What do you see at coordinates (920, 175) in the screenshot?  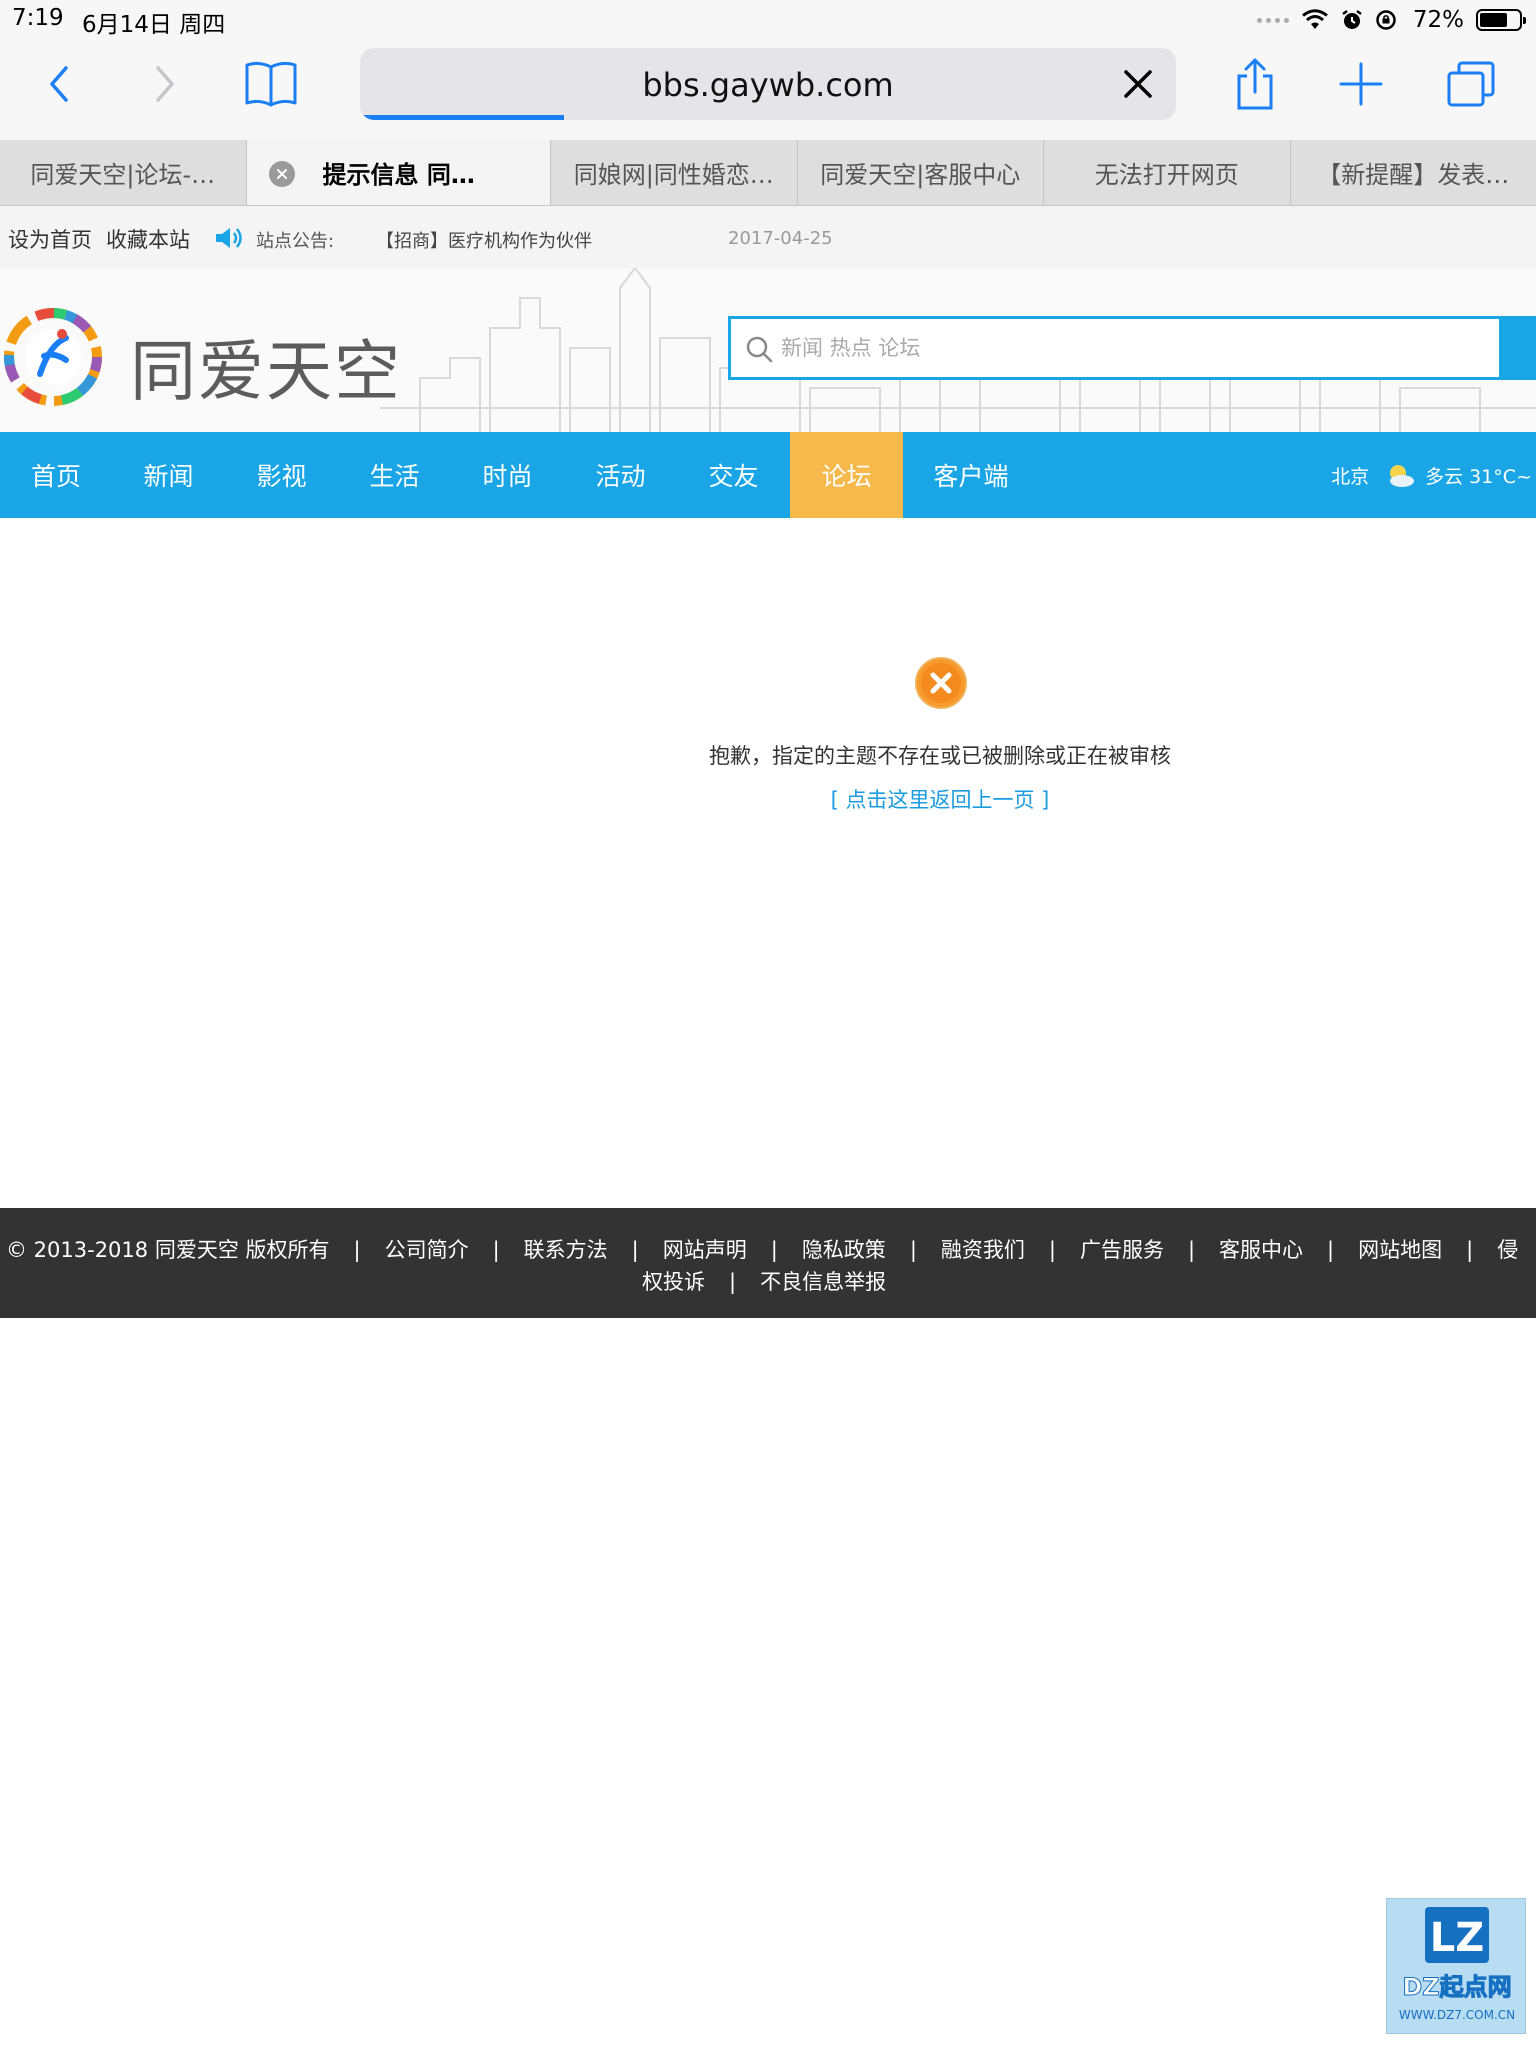 I see `tab-title: 同爱天空|客服中心` at bounding box center [920, 175].